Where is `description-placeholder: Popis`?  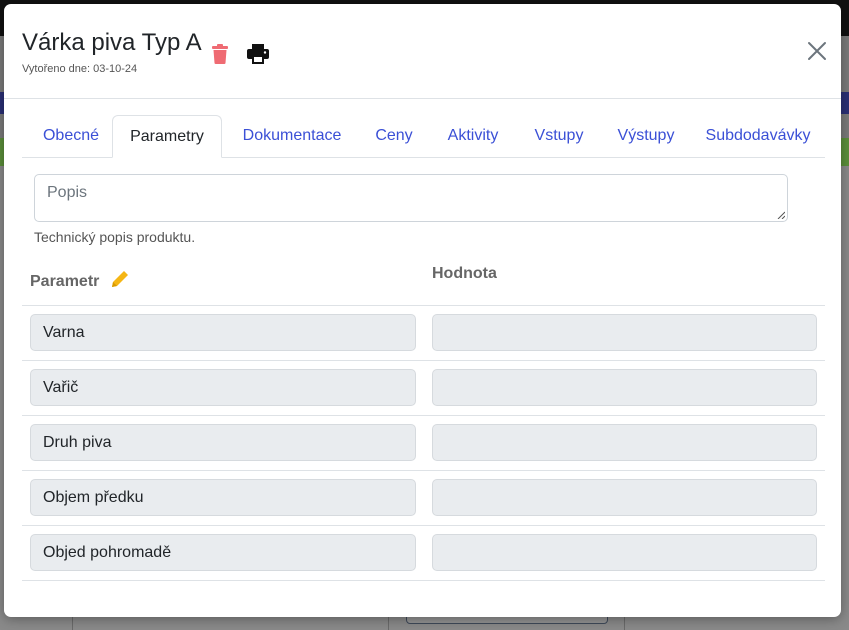
description-placeholder: Popis is located at coordinates (67, 192).